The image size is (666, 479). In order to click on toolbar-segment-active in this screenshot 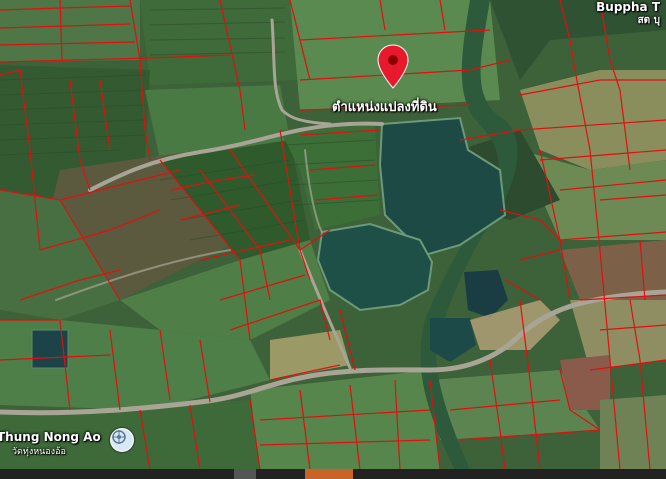, I will do `click(329, 474)`.